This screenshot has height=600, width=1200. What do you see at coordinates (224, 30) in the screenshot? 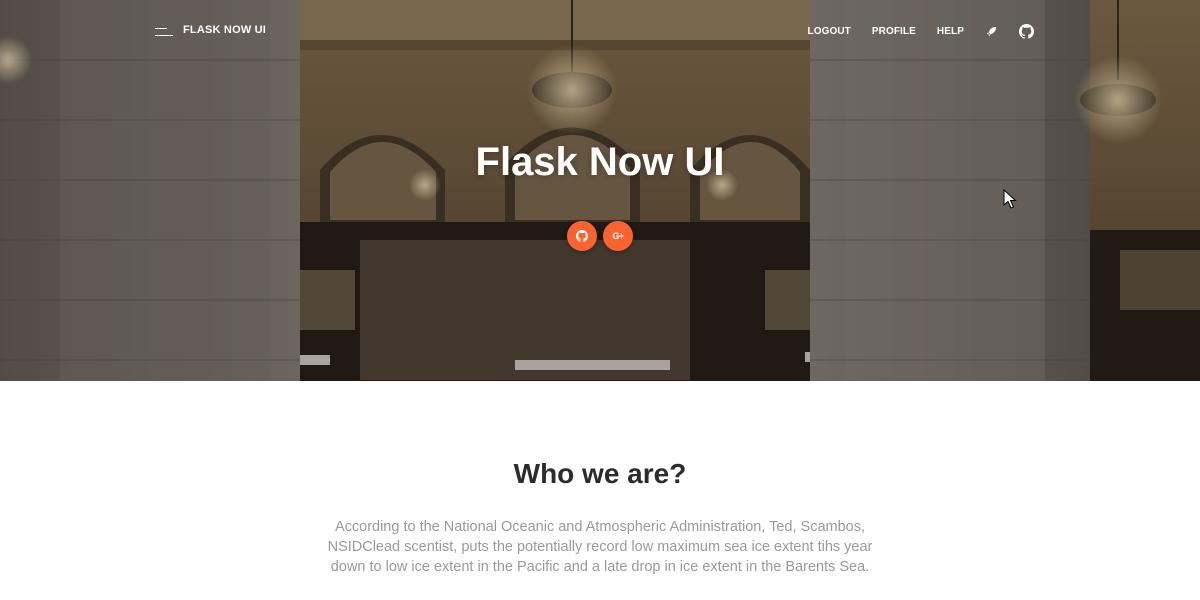
I see `navbar-brand: FLASK NOW UI` at bounding box center [224, 30].